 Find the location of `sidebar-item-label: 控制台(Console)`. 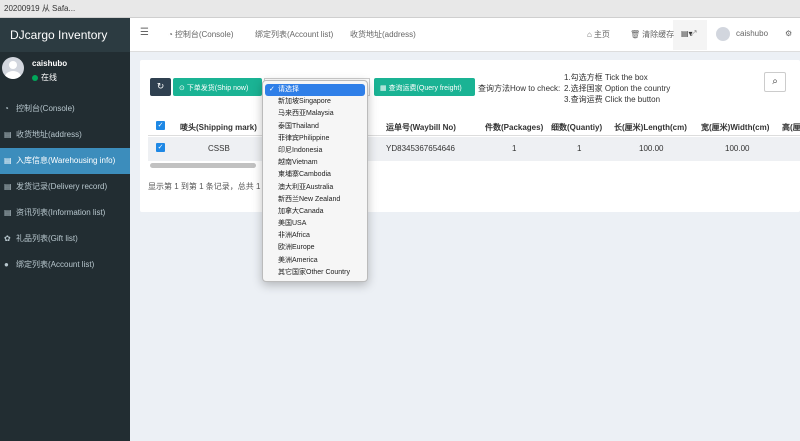

sidebar-item-label: 控制台(Console) is located at coordinates (45, 108).